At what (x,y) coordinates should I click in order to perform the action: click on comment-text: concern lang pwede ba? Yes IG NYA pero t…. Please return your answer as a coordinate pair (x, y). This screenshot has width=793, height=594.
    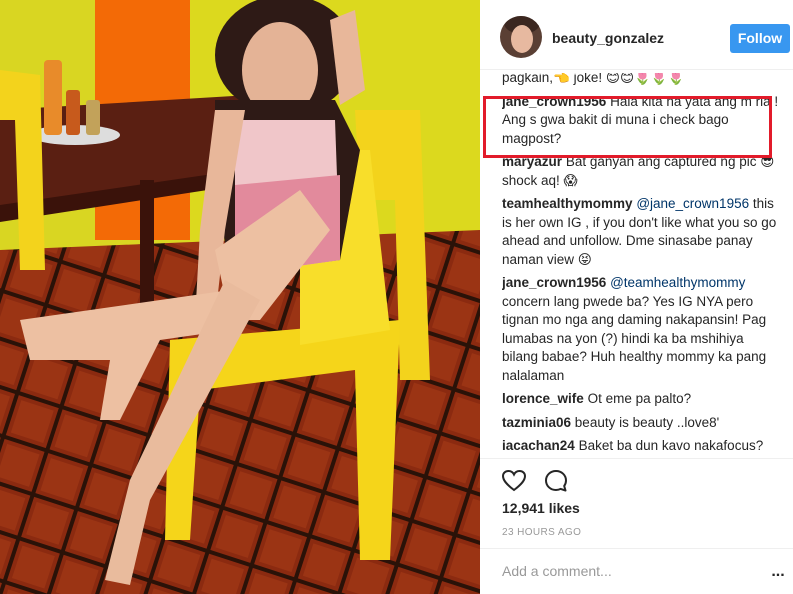
    Looking at the image, I should click on (634, 338).